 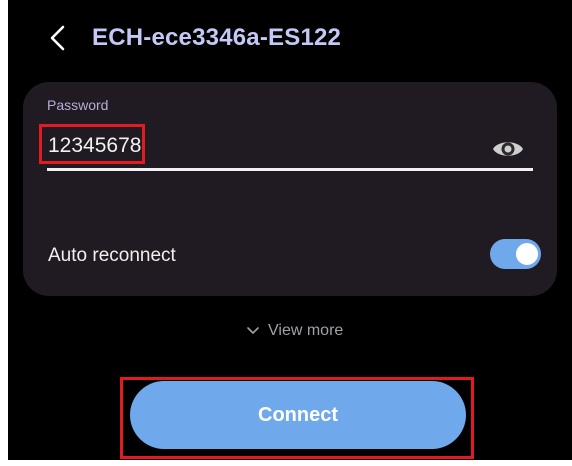 I want to click on show-password-button, so click(x=508, y=149).